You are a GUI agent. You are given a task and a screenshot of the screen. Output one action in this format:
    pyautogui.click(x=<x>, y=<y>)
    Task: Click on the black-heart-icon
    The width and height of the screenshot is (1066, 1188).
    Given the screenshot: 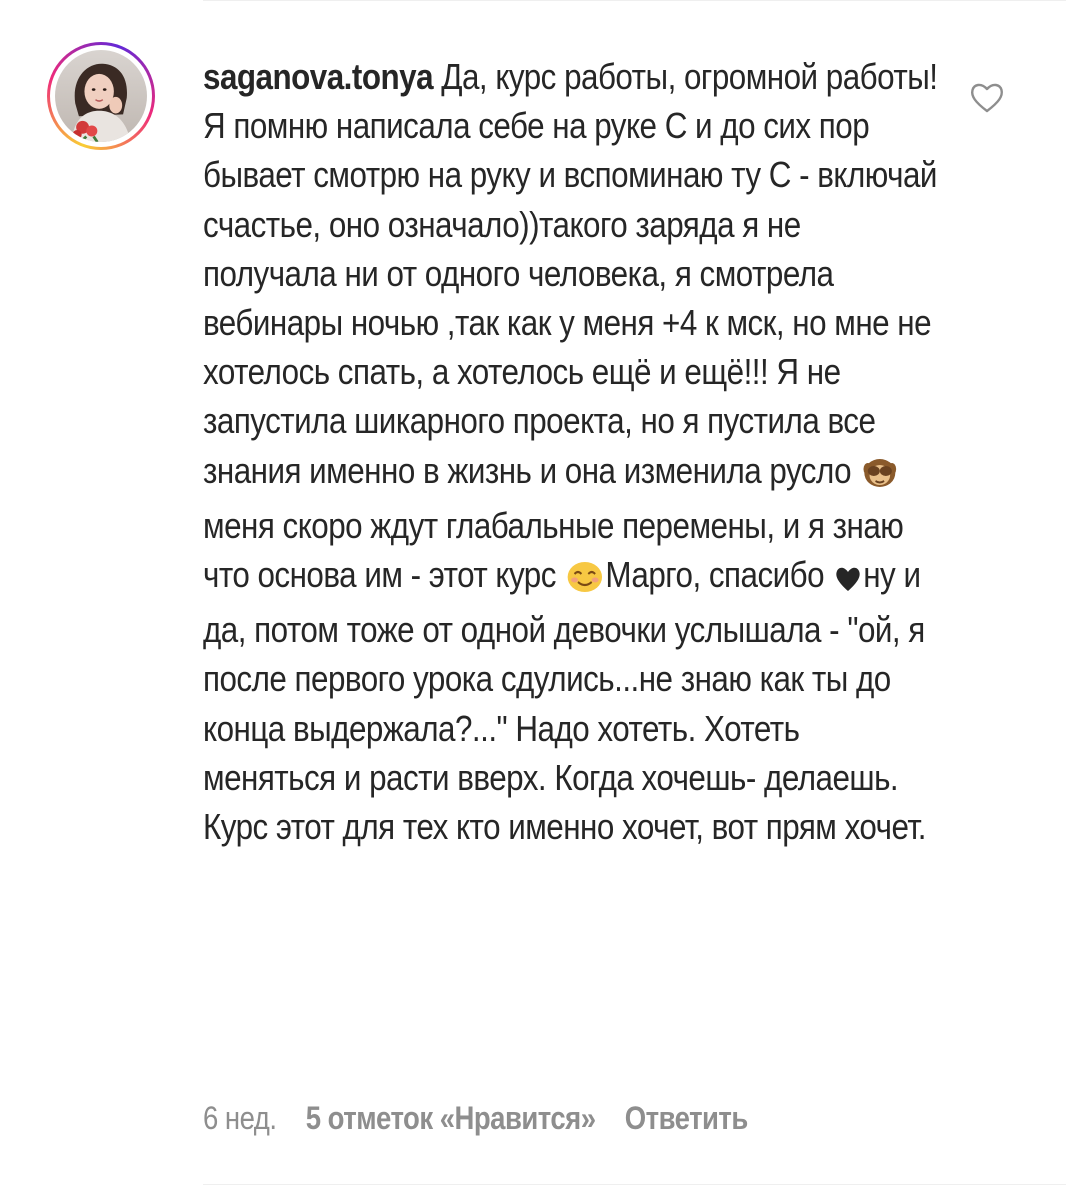 What is the action you would take?
    pyautogui.click(x=848, y=580)
    